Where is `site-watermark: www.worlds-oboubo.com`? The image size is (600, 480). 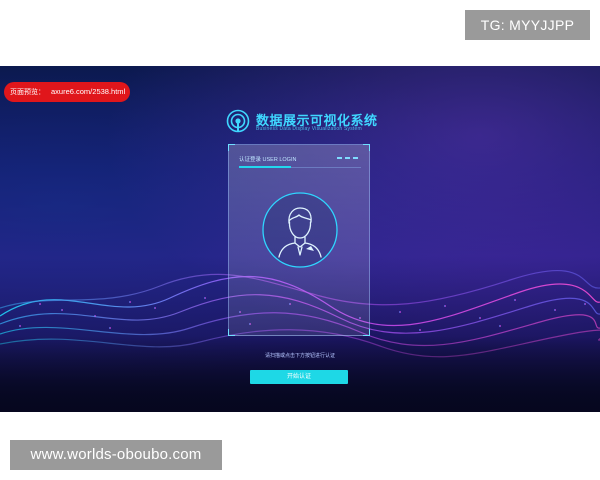
site-watermark: www.worlds-oboubo.com is located at coordinates (116, 455).